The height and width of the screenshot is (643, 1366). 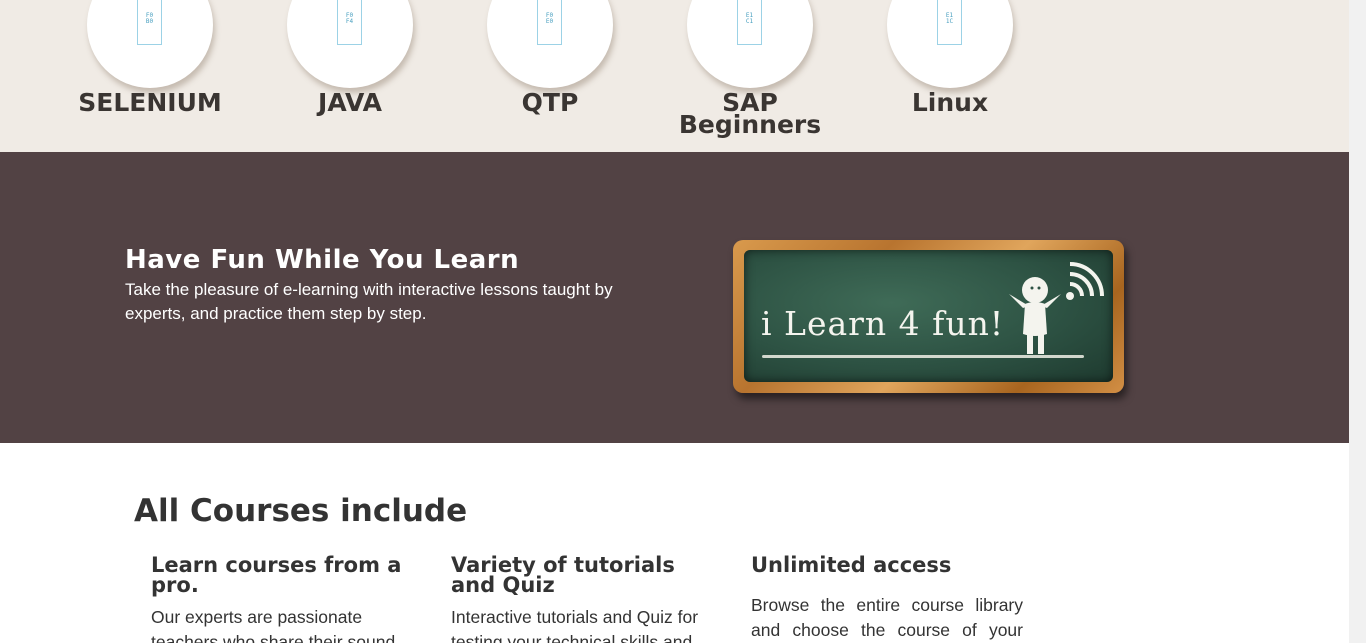 I want to click on feature-title: Variety of tutorials and Quiz, so click(x=563, y=575).